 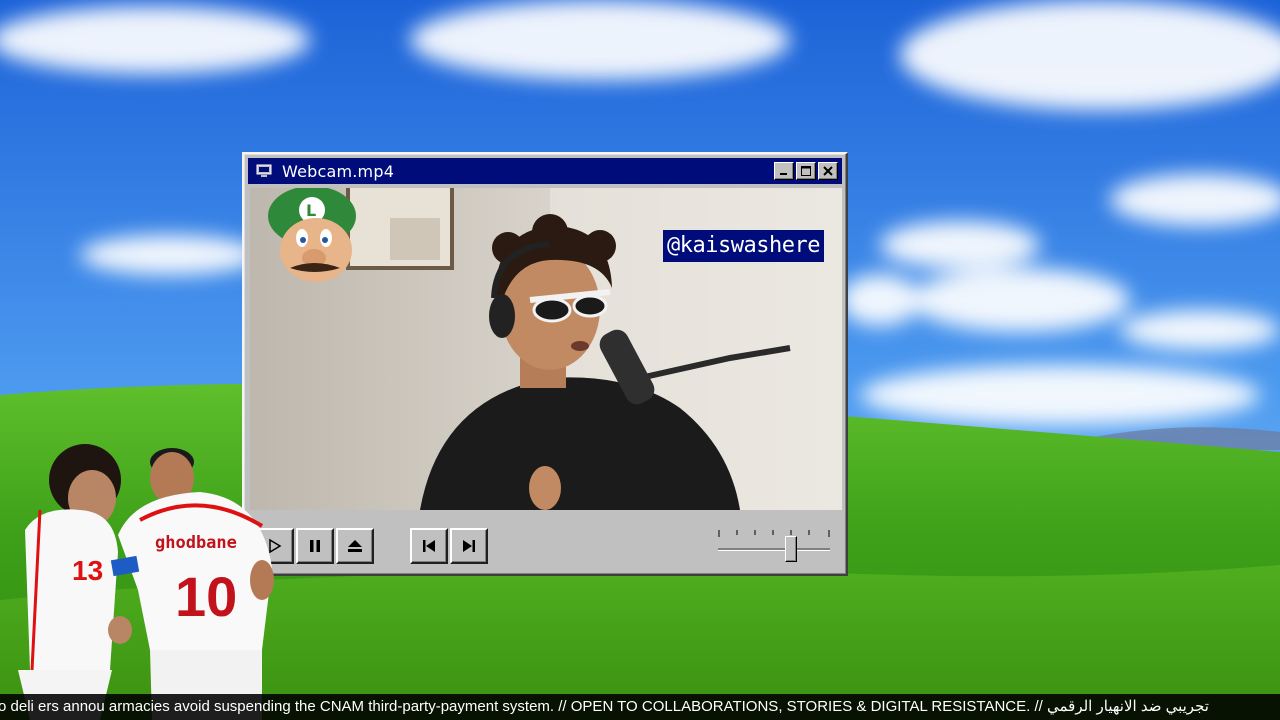 What do you see at coordinates (264, 170) in the screenshot?
I see `monitor-icon` at bounding box center [264, 170].